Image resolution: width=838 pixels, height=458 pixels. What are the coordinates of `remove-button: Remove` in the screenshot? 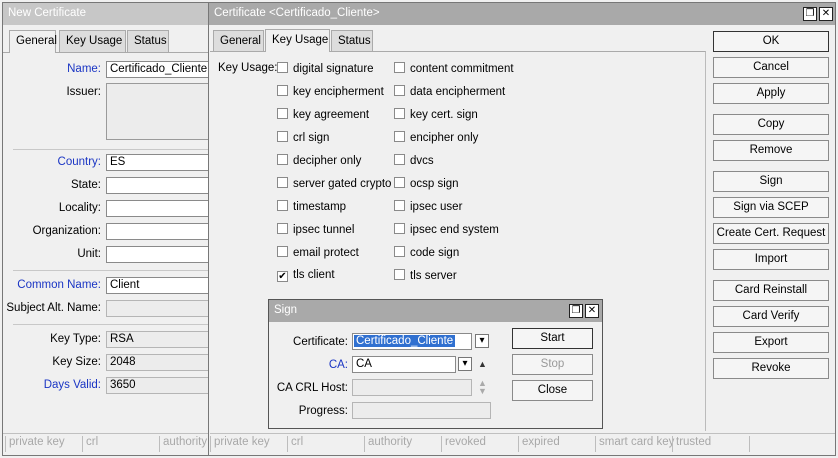 It's located at (771, 150).